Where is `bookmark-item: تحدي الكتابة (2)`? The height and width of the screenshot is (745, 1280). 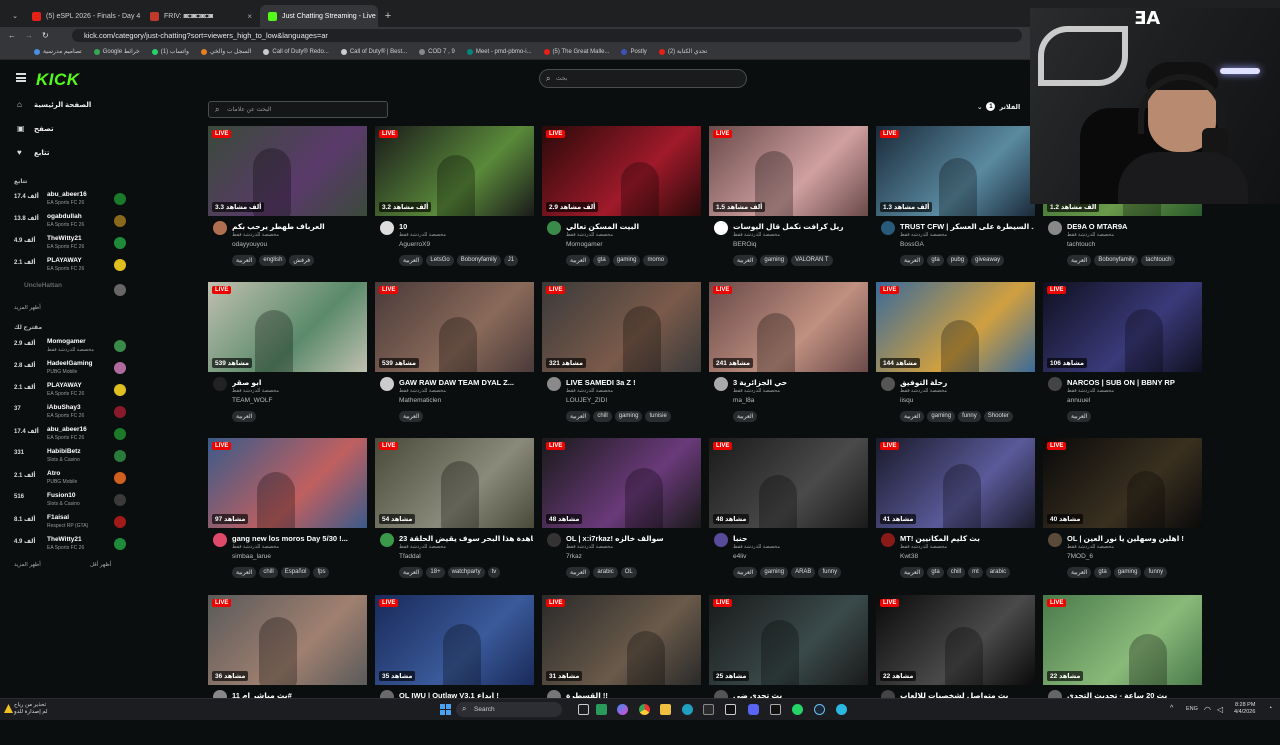
bookmark-item: تحدي الكتابة (2) is located at coordinates (682, 51).